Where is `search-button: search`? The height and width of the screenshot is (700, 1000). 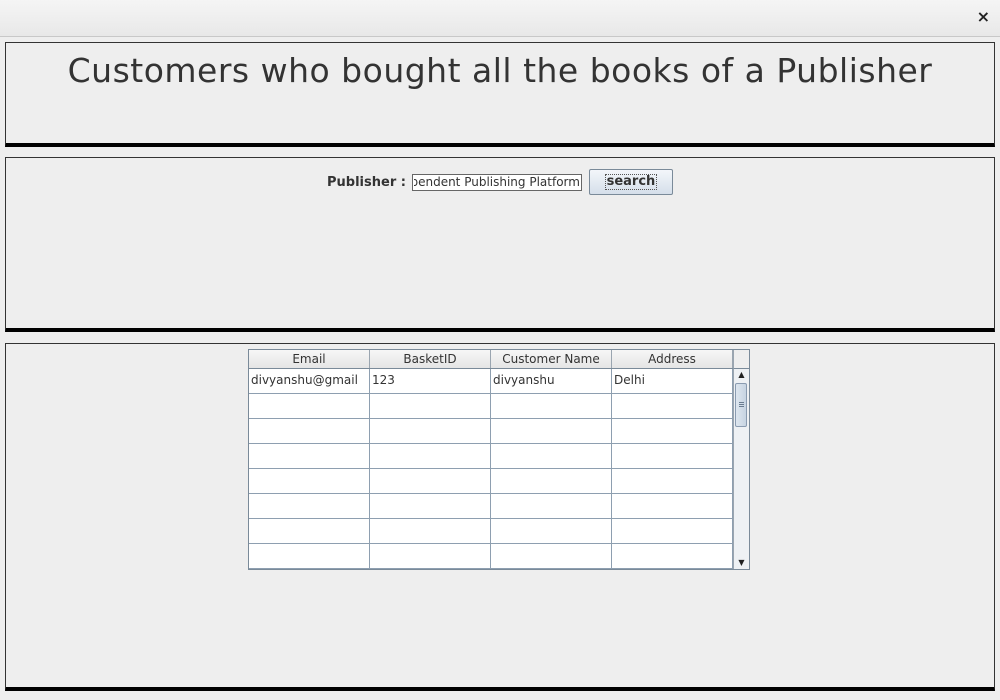
search-button: search is located at coordinates (630, 182).